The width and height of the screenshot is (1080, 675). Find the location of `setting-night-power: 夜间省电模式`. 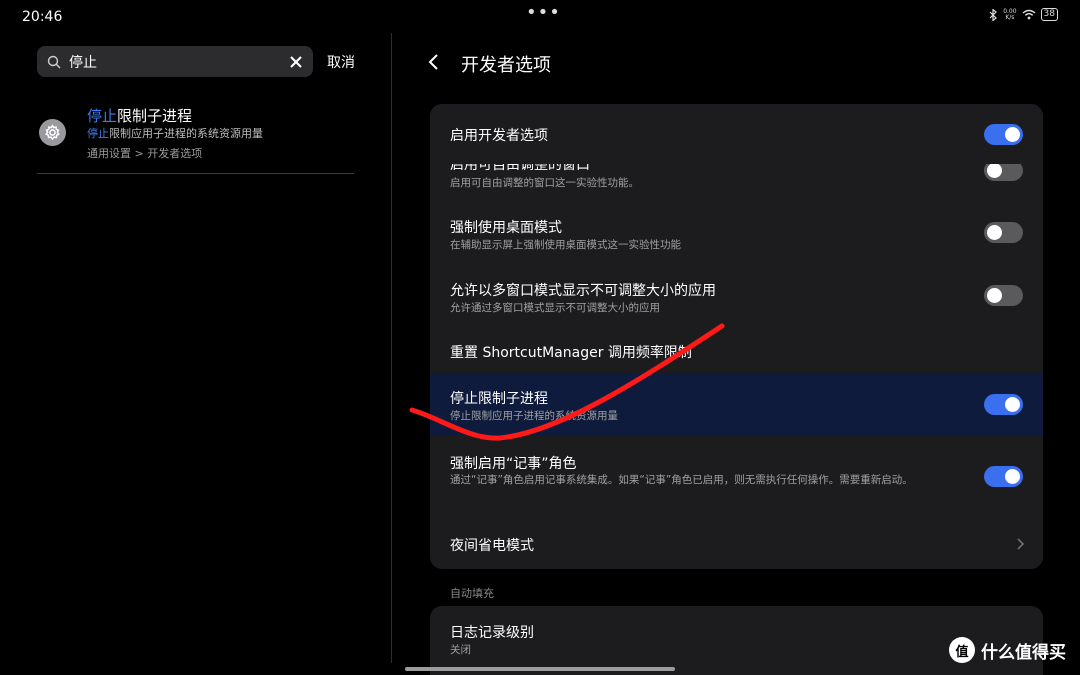

setting-night-power: 夜间省电模式 is located at coordinates (736, 544).